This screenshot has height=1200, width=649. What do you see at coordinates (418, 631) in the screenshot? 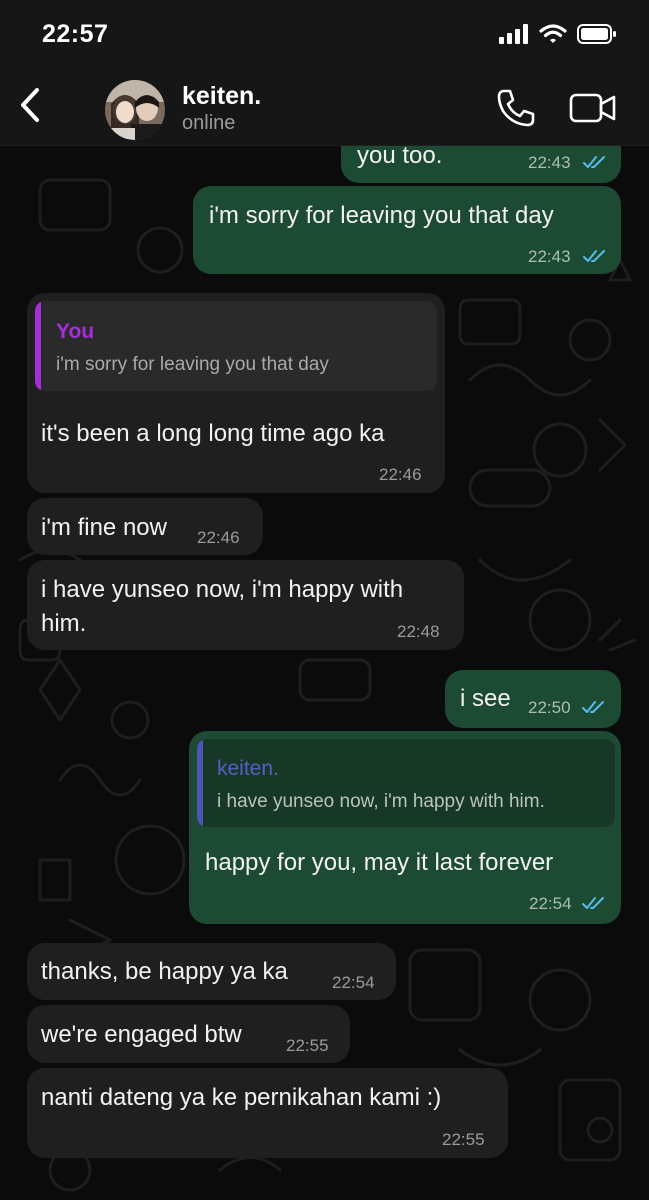
I see `message-time: 22:48` at bounding box center [418, 631].